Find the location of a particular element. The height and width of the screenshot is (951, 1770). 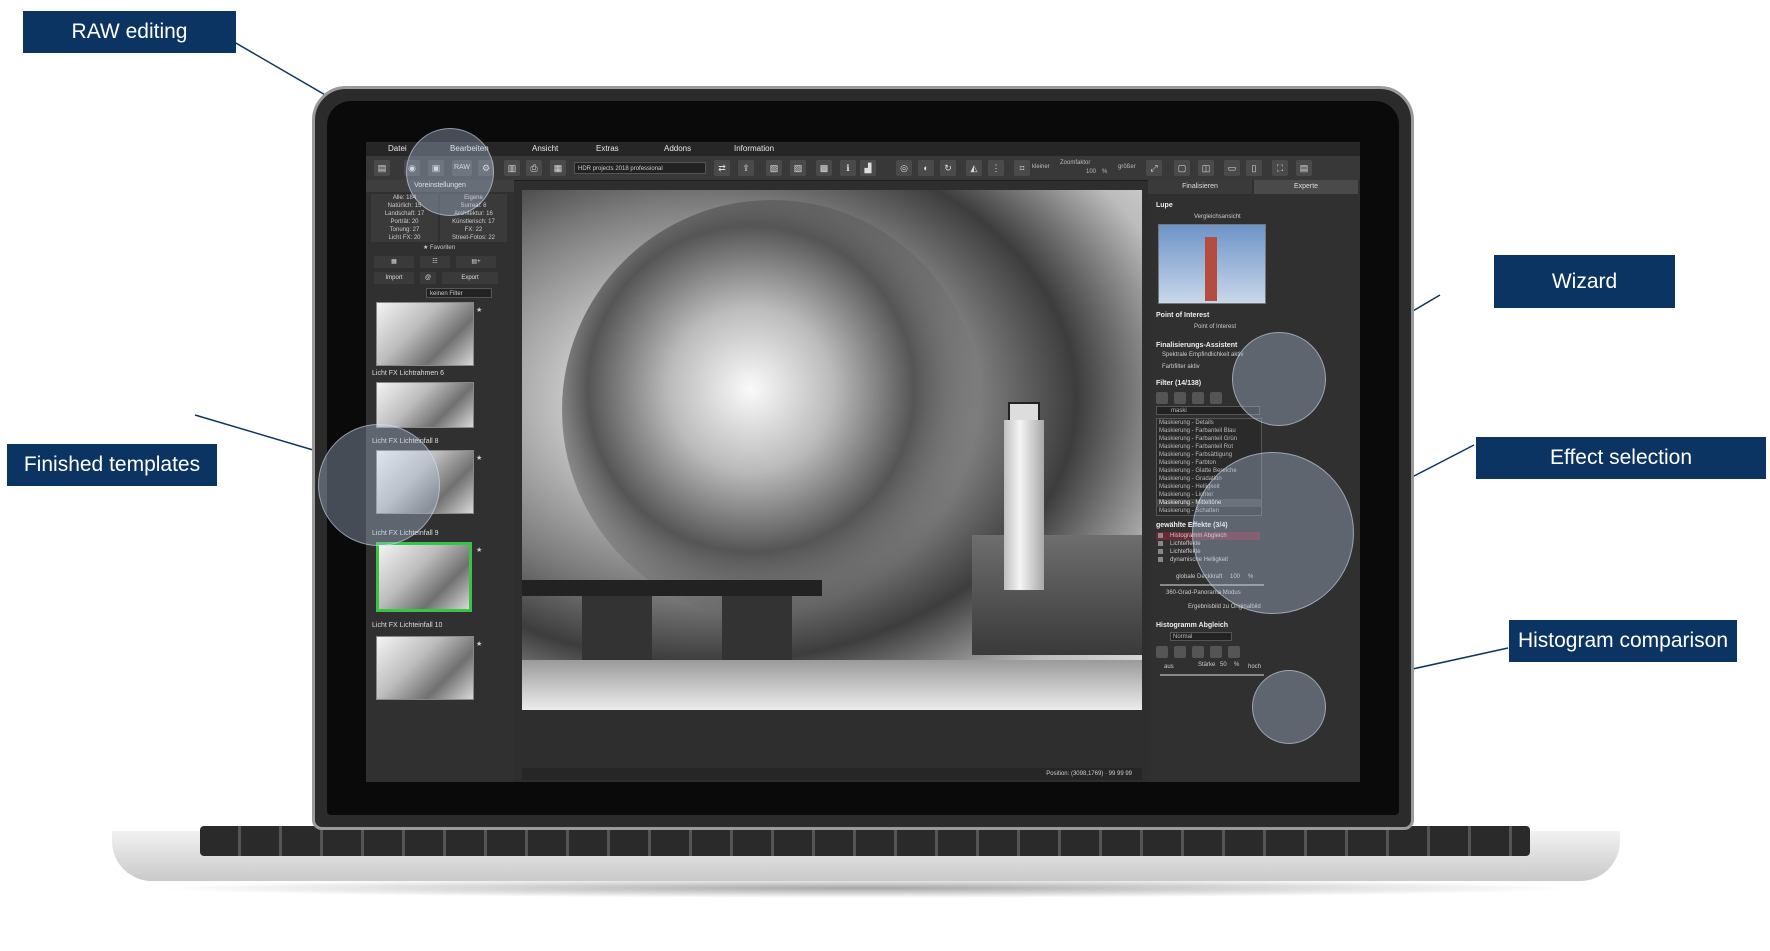

bookmark-icon: ▧ is located at coordinates (774, 168).